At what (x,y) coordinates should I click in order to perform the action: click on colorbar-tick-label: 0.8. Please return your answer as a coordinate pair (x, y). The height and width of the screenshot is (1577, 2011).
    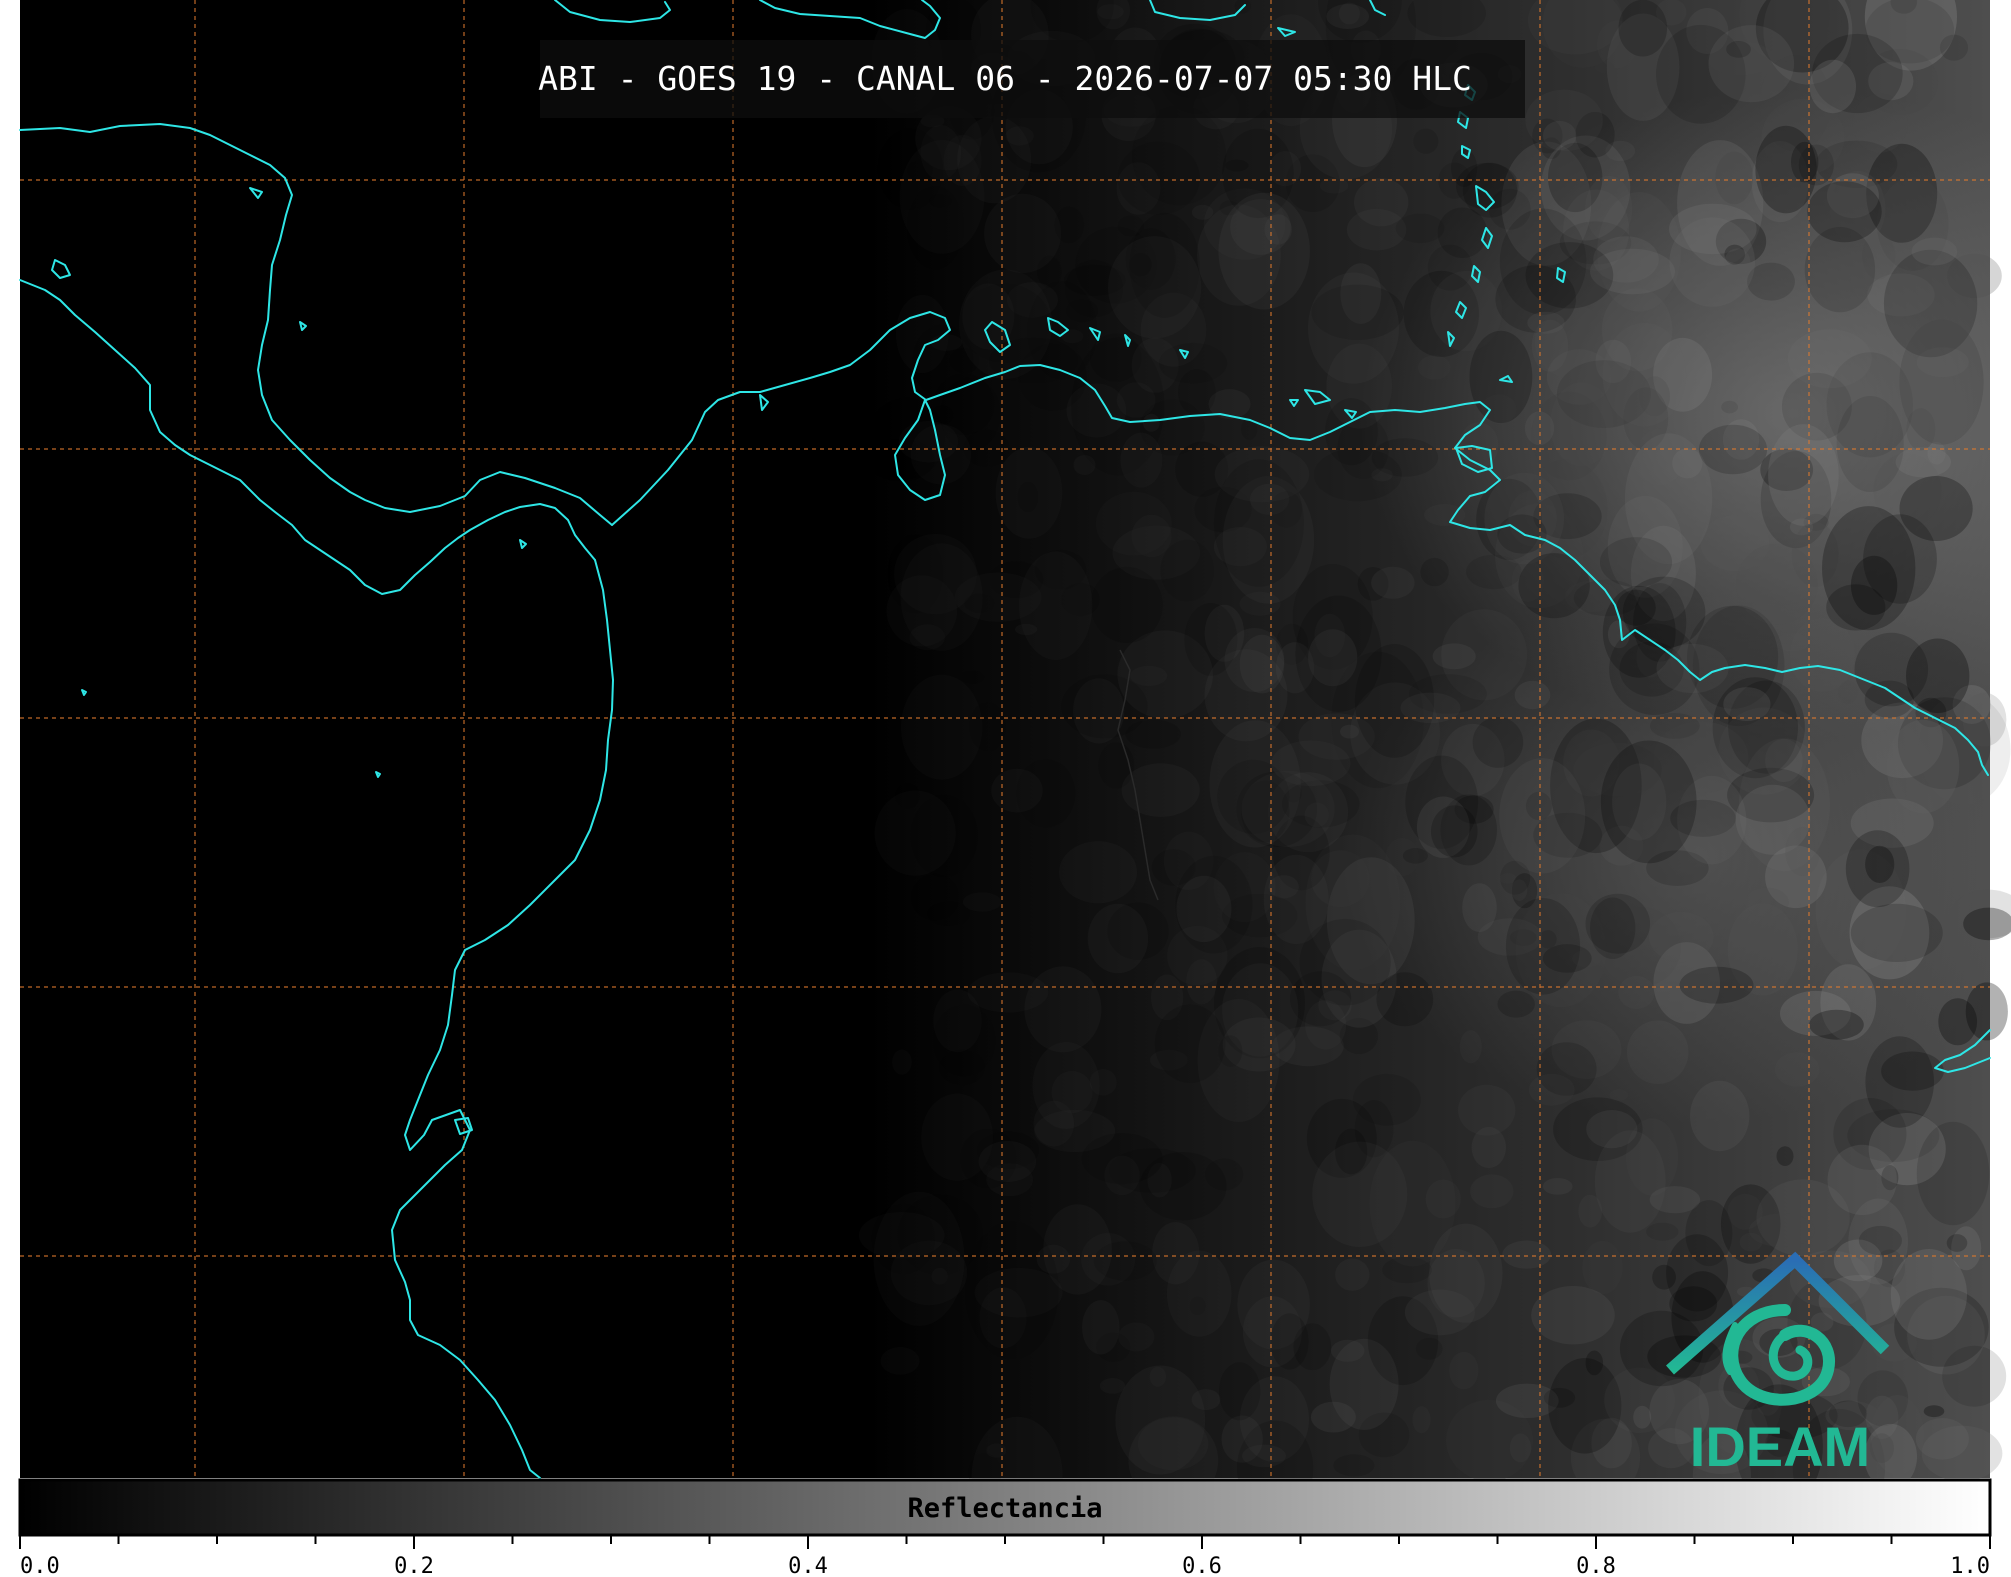
    Looking at the image, I should click on (1596, 1565).